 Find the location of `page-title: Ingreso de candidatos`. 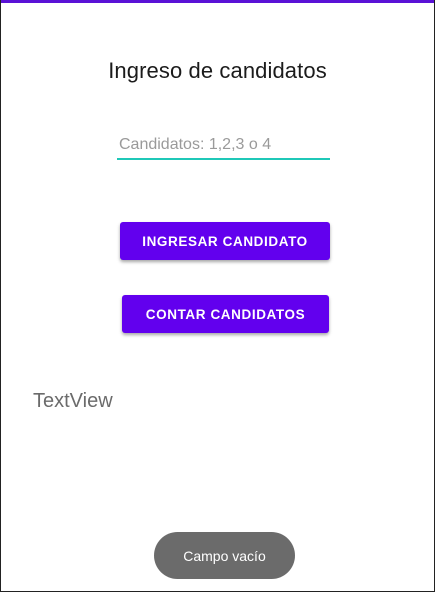

page-title: Ingreso de candidatos is located at coordinates (217, 70).